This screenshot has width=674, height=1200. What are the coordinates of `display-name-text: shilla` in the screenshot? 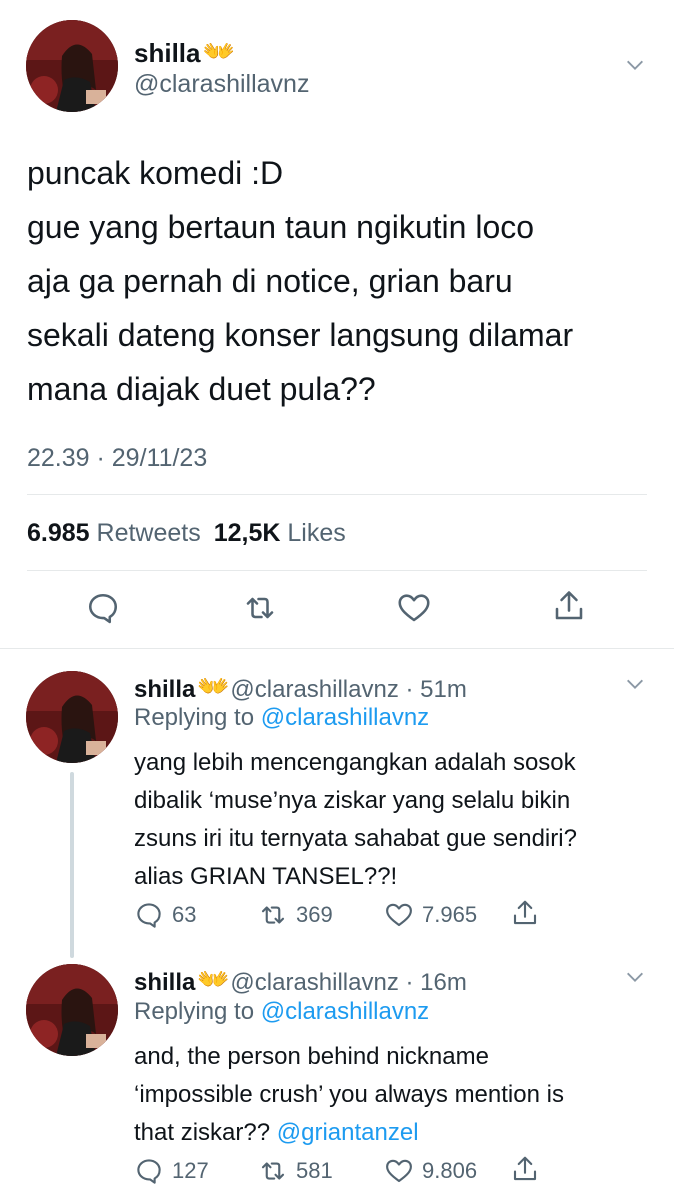 It's located at (167, 53).